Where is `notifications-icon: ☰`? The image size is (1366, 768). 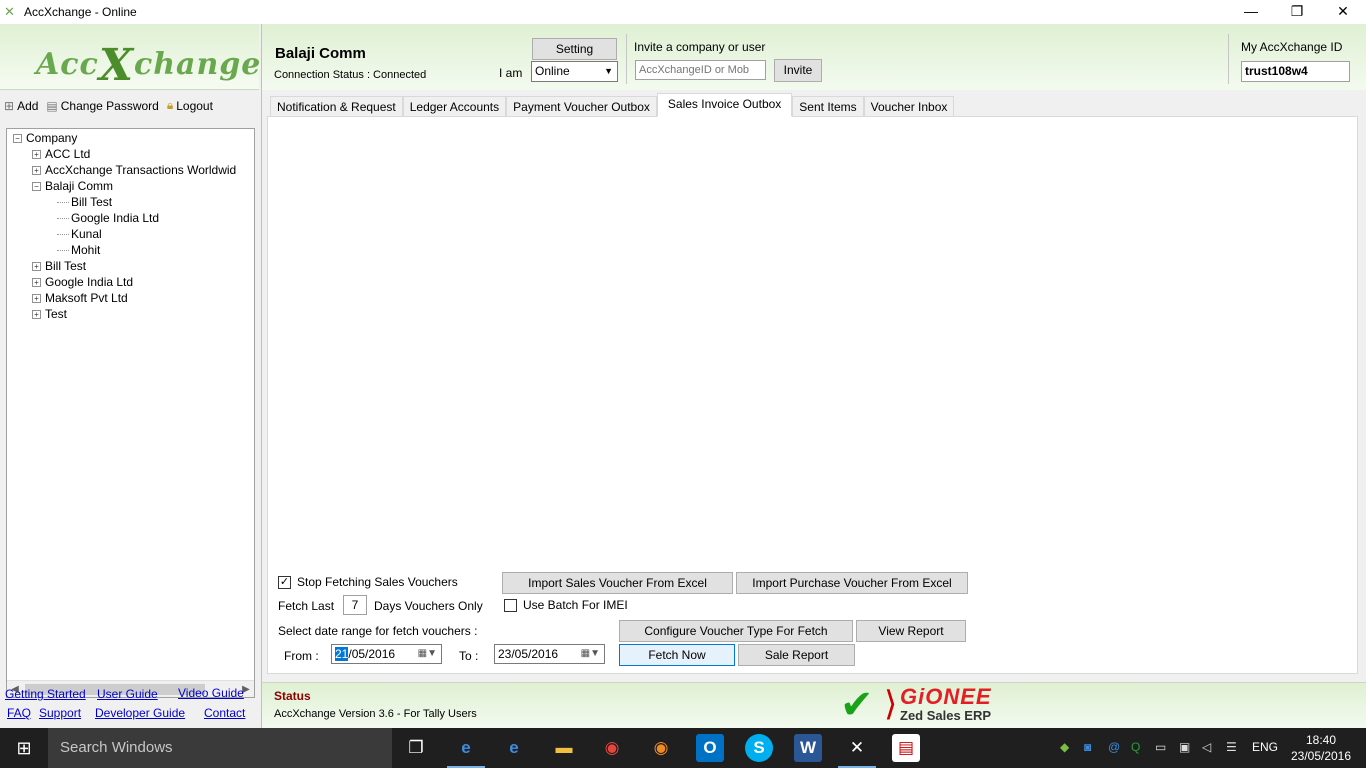
notifications-icon: ☰ is located at coordinates (1231, 747).